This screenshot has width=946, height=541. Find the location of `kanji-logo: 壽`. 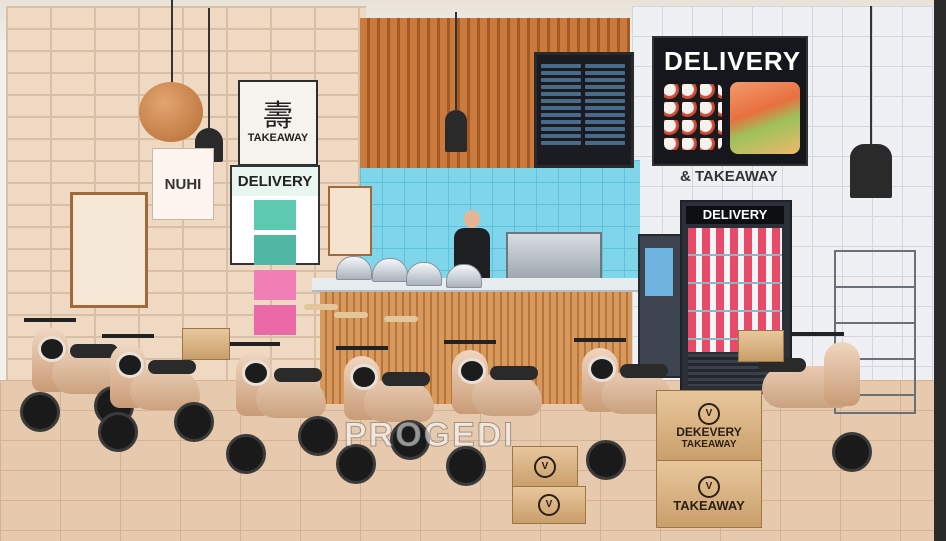

kanji-logo: 壽 is located at coordinates (278, 116).